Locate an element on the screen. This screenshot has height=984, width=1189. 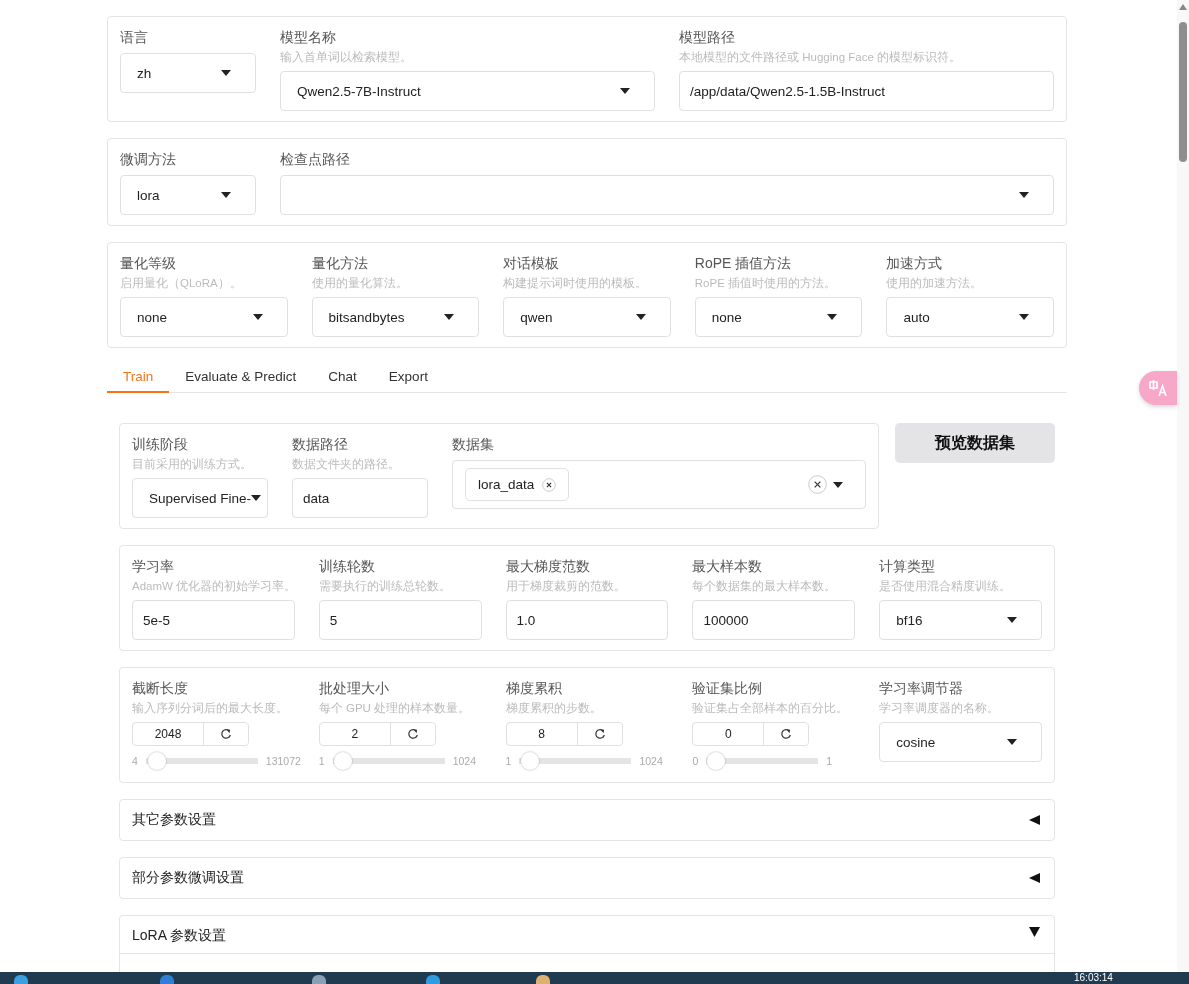
field-hint: 梯度累积的步数。 is located at coordinates (554, 708).